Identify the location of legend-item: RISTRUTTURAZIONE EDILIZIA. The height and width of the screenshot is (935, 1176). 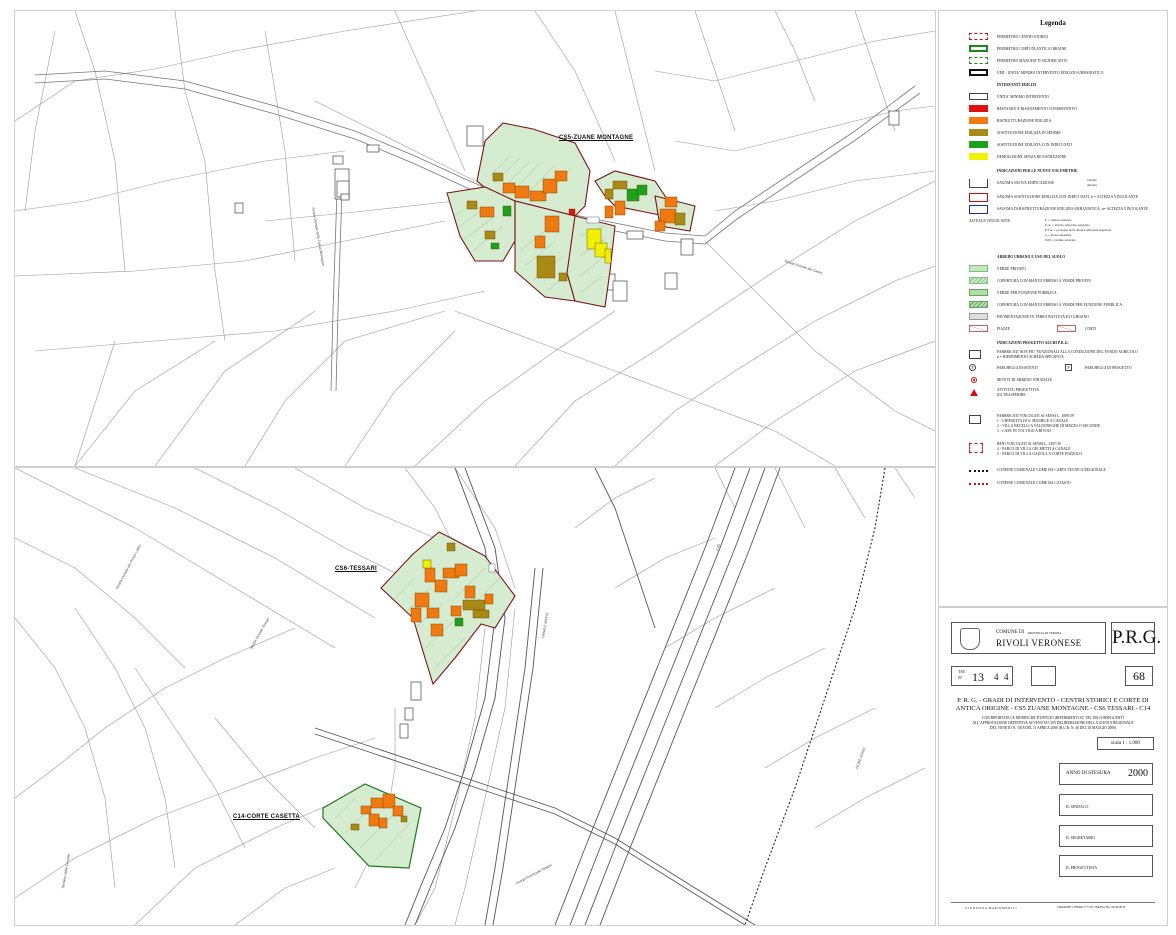
(1024, 121).